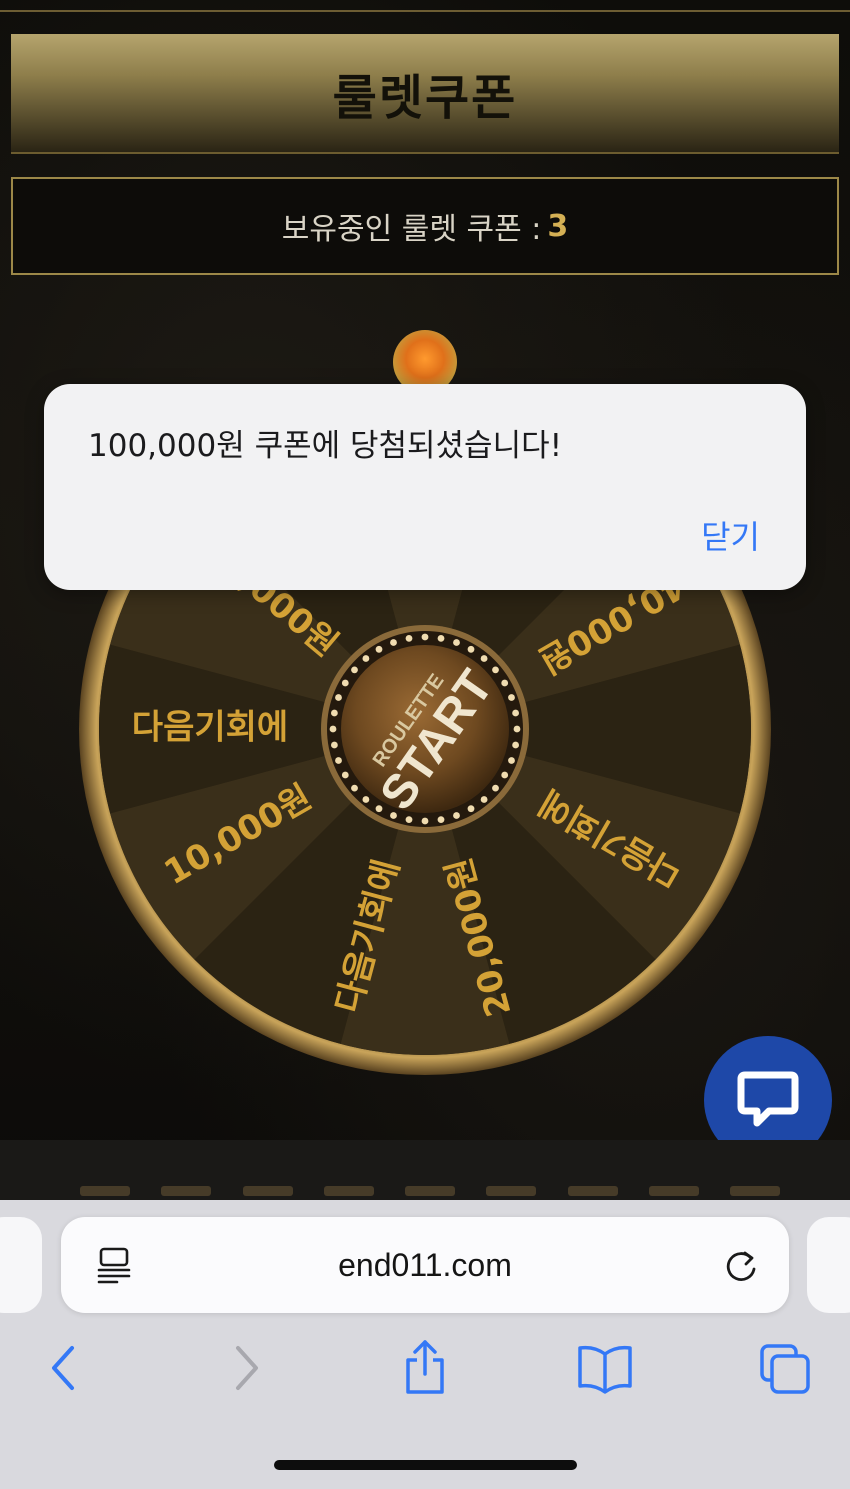  I want to click on home-indicator, so click(425, 1465).